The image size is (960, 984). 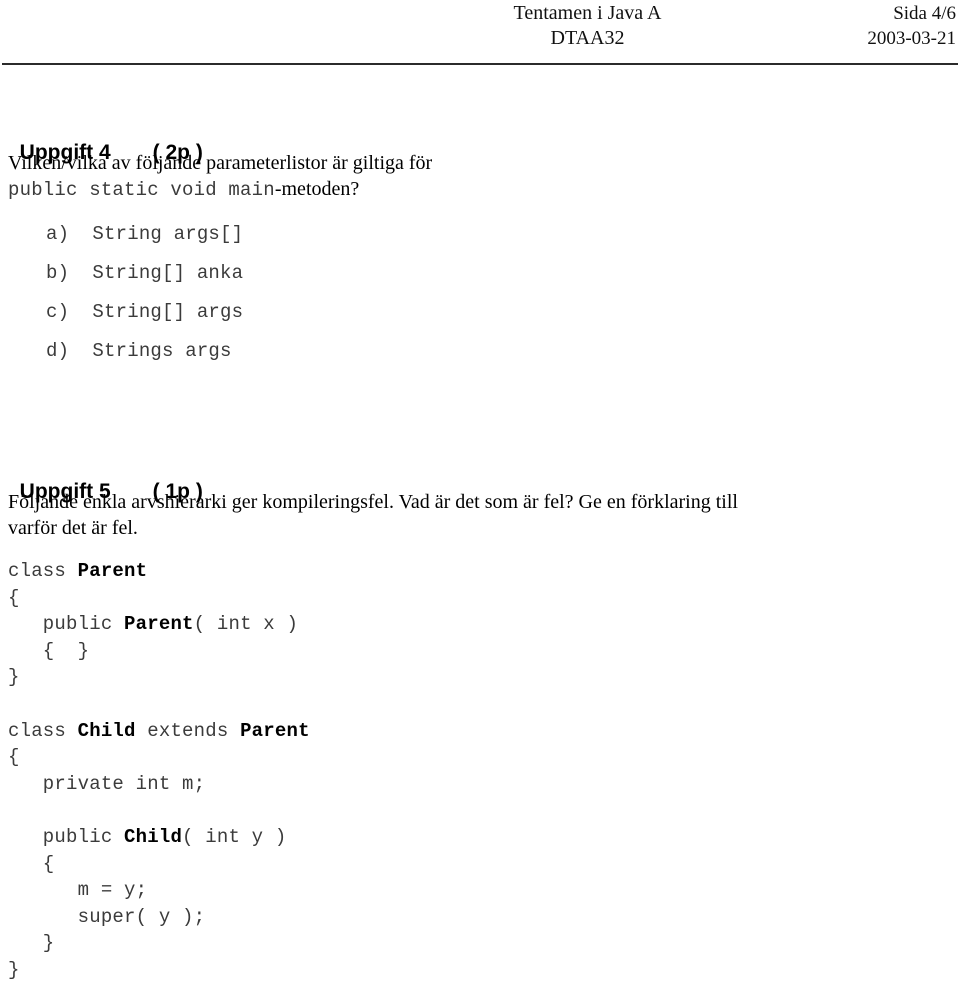 I want to click on code-line: m = y;, so click(x=159, y=890).